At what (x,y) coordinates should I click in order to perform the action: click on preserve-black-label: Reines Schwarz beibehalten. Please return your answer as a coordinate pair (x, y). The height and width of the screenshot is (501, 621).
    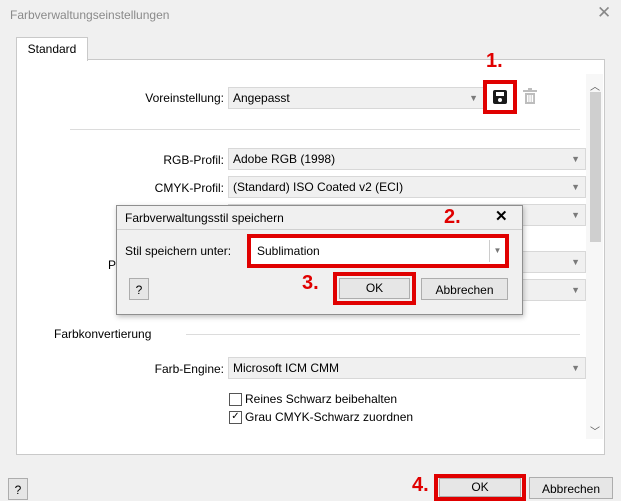
    Looking at the image, I should click on (321, 399).